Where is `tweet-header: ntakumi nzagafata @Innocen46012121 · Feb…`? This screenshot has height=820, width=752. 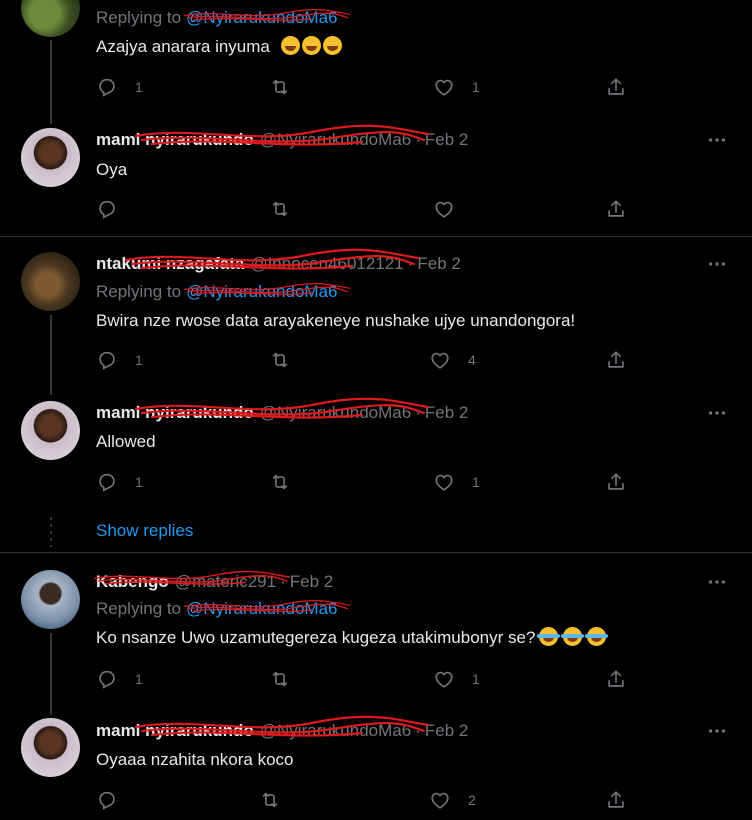 tweet-header: ntakumi nzagafata @Innocen46012121 · Feb… is located at coordinates (278, 264).